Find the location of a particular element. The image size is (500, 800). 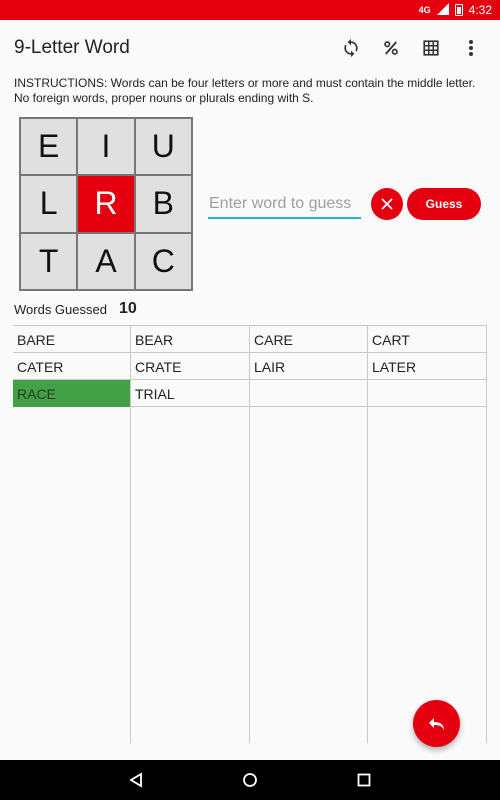

battery-icon is located at coordinates (458, 10).